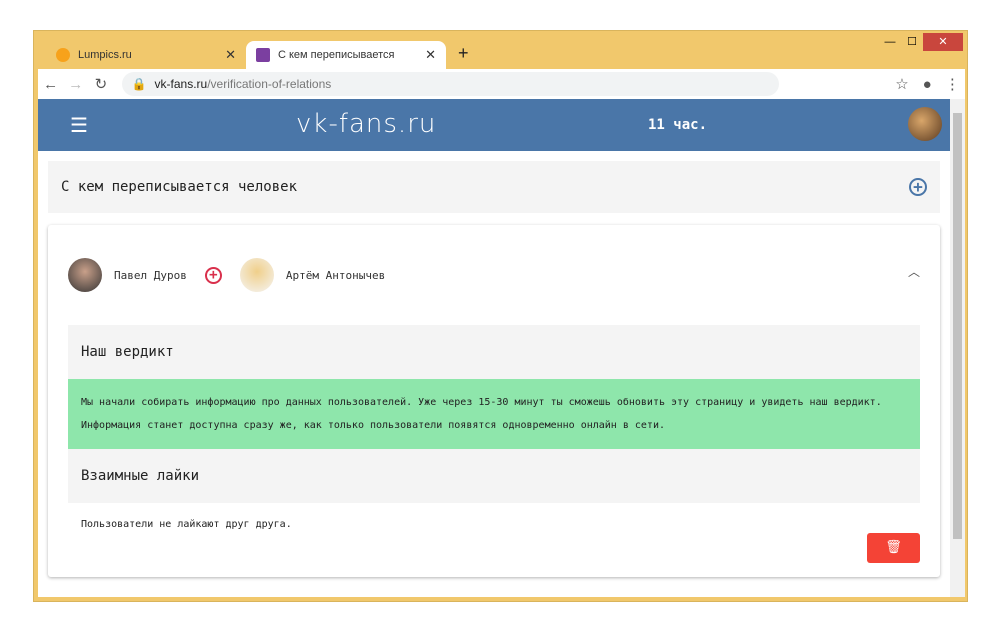 This screenshot has width=1000, height=635. I want to click on site-header: ☰ vk-fans.ru 11 час., so click(494, 125).